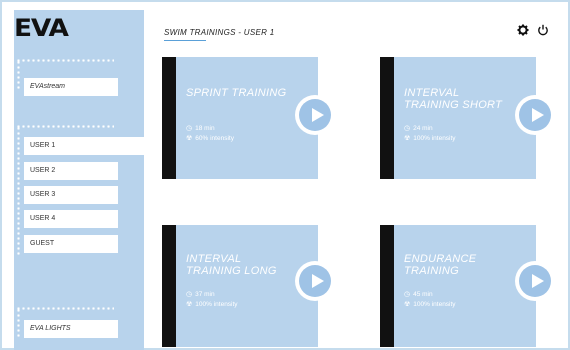 Image resolution: width=570 pixels, height=350 pixels. Describe the element at coordinates (91, 146) in the screenshot. I see `sidebar-item-user-1: USER 1` at that location.